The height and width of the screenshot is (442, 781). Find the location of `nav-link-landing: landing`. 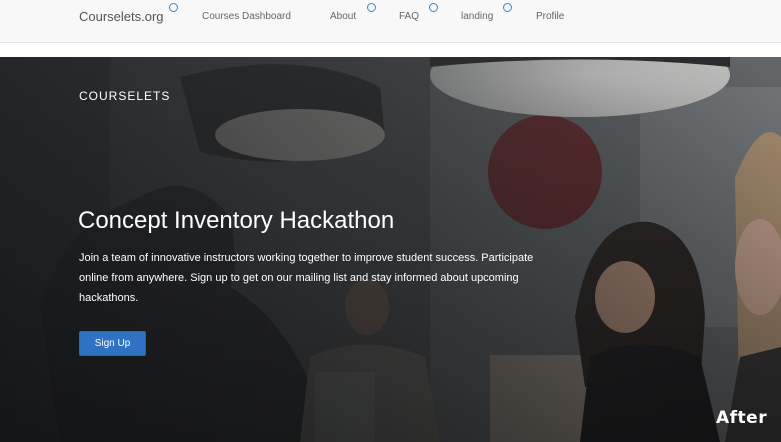

nav-link-landing: landing is located at coordinates (477, 16).